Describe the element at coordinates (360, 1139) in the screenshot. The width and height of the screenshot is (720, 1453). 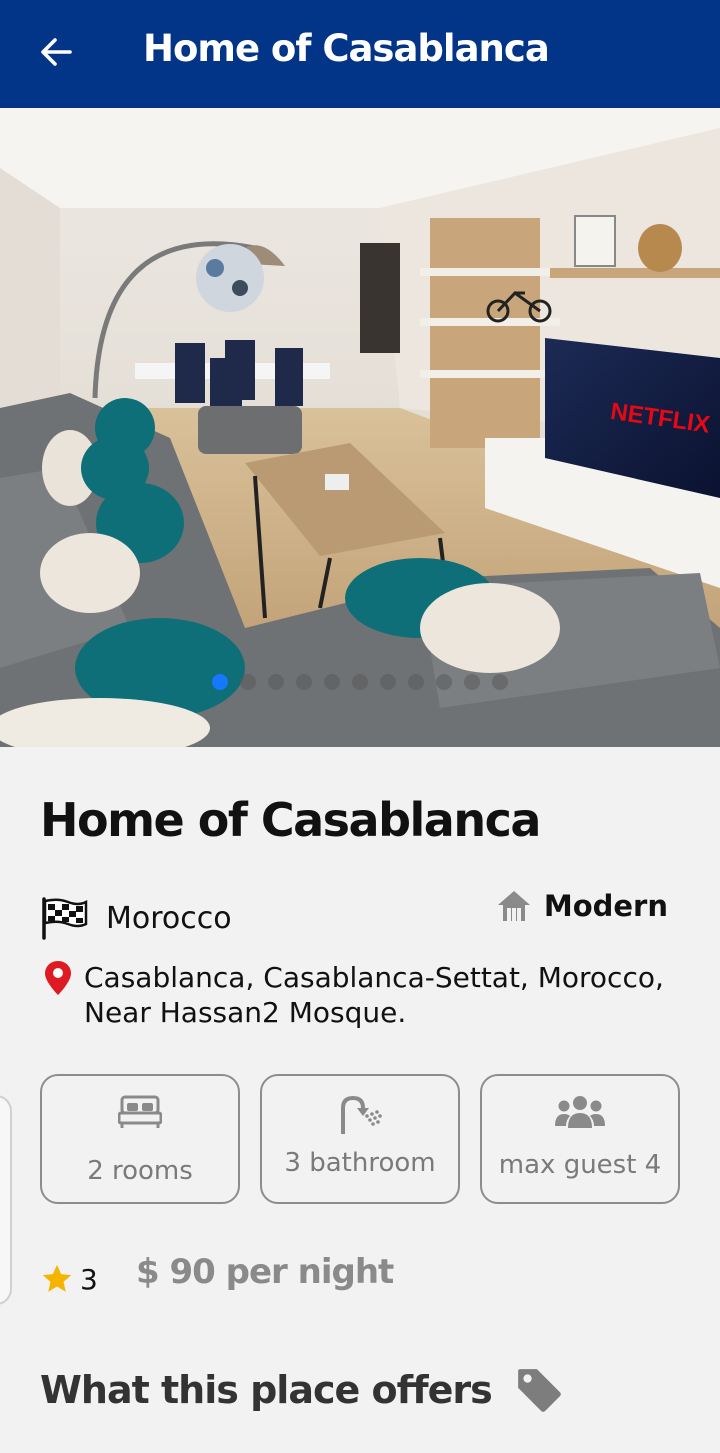
I see `bathroom-feature-card: 3 bathroom` at that location.